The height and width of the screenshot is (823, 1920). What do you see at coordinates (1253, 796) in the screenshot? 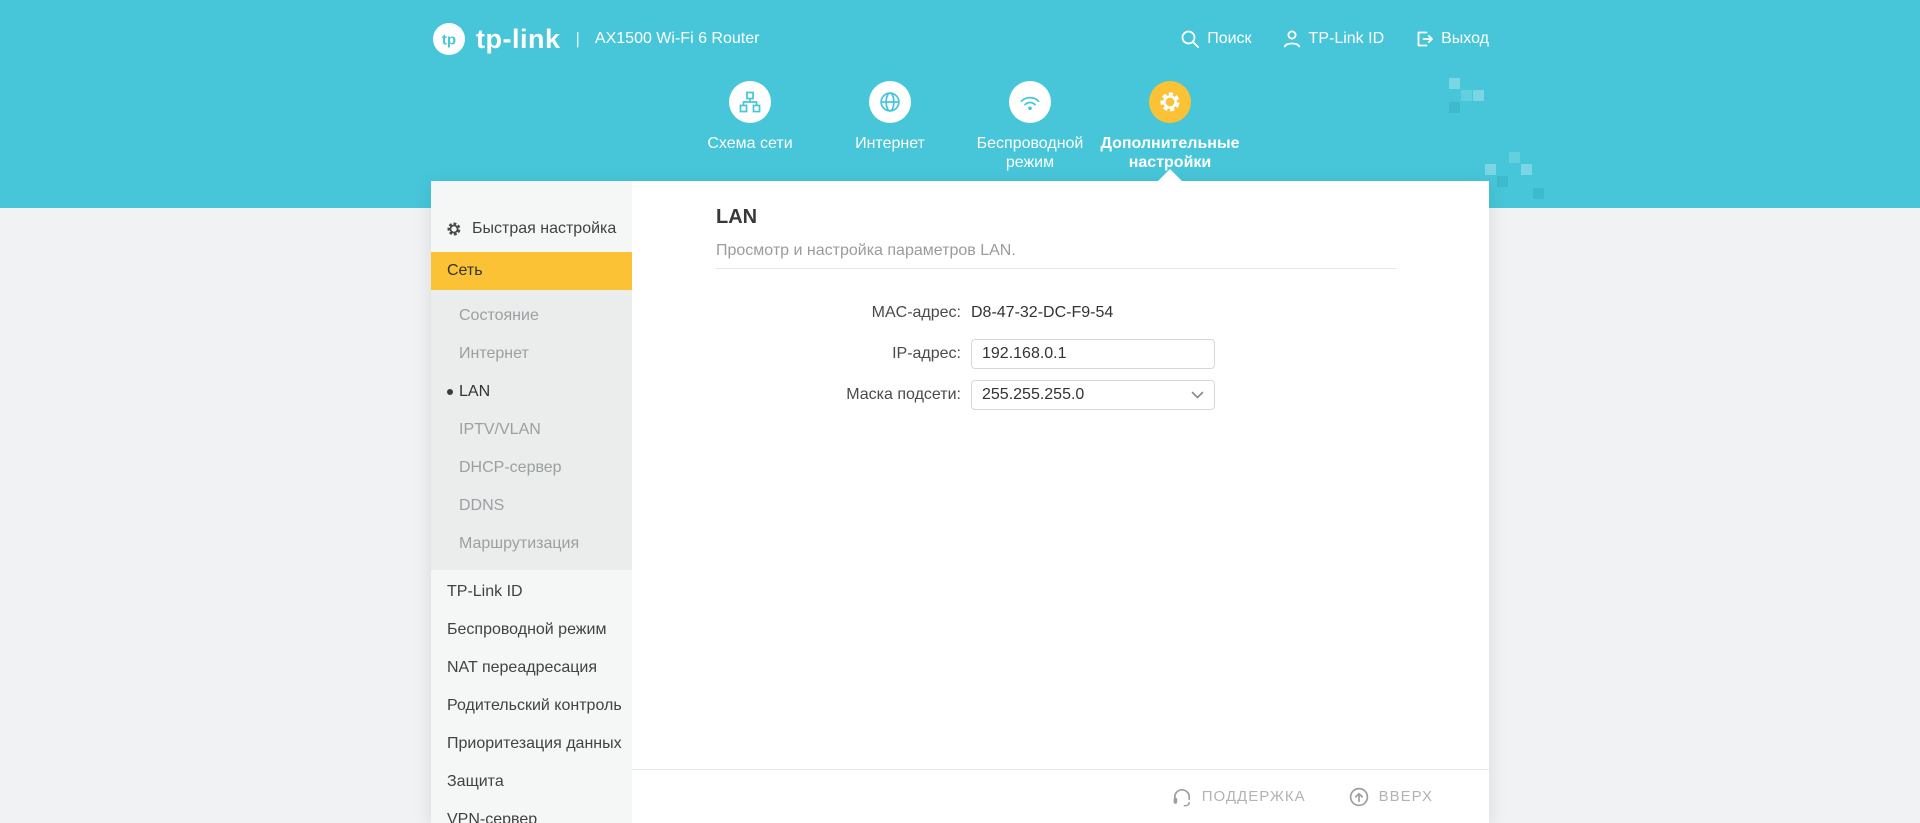
I see `support-label: ПОДДЕРЖКА` at bounding box center [1253, 796].